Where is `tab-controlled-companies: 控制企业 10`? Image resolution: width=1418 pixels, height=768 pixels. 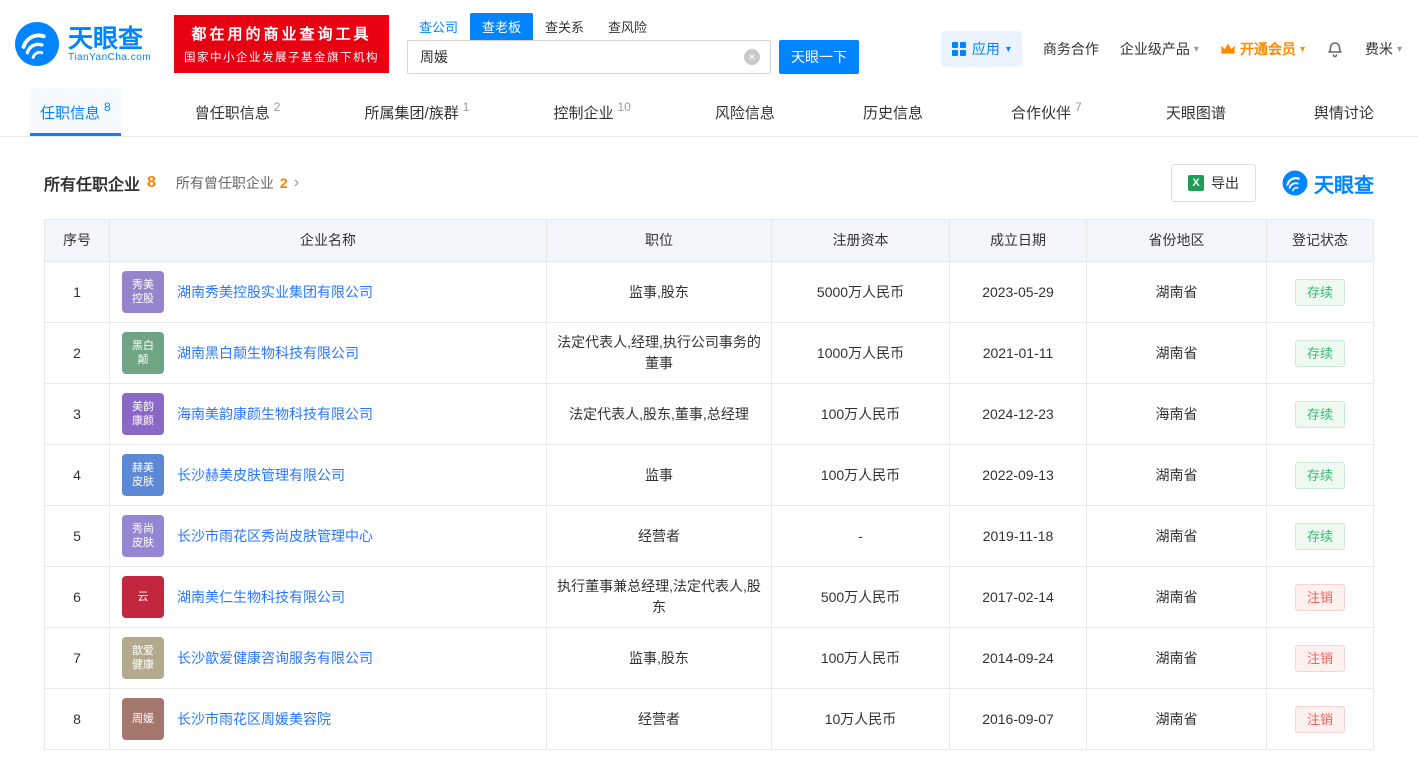
tab-controlled-companies: 控制企业 10 is located at coordinates (591, 112).